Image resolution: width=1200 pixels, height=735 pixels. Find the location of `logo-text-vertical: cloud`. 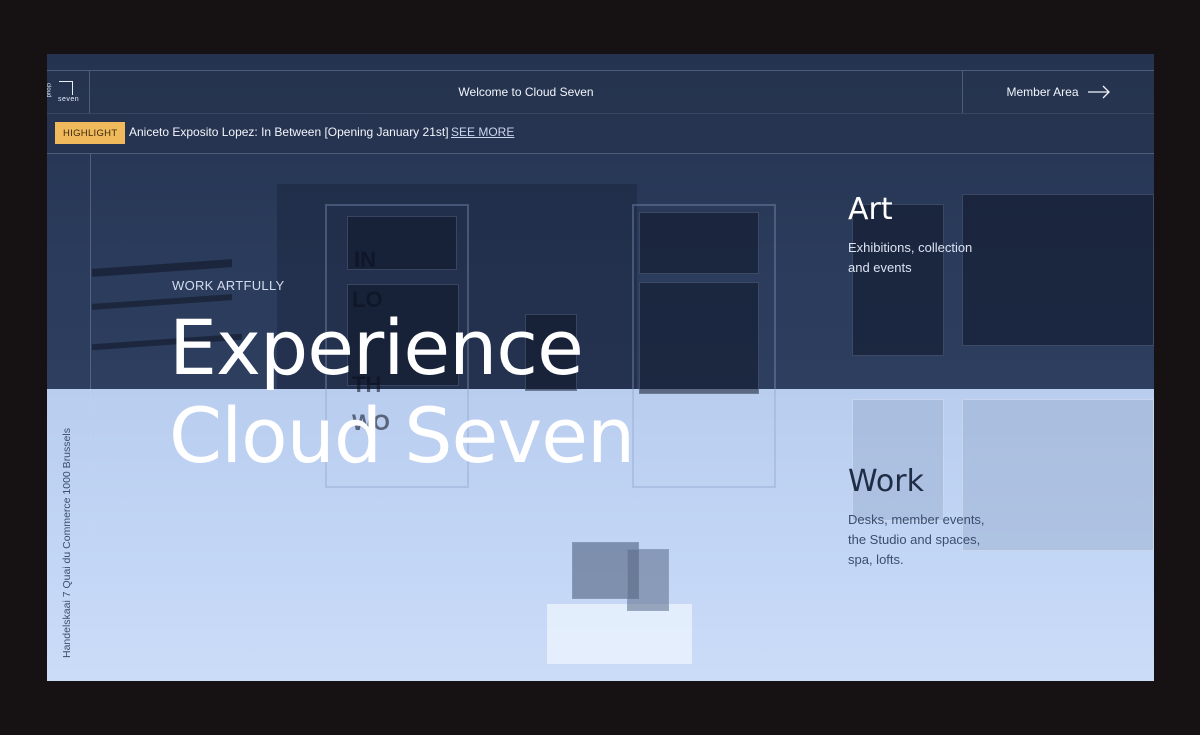

logo-text-vertical: cloud is located at coordinates (49, 90).